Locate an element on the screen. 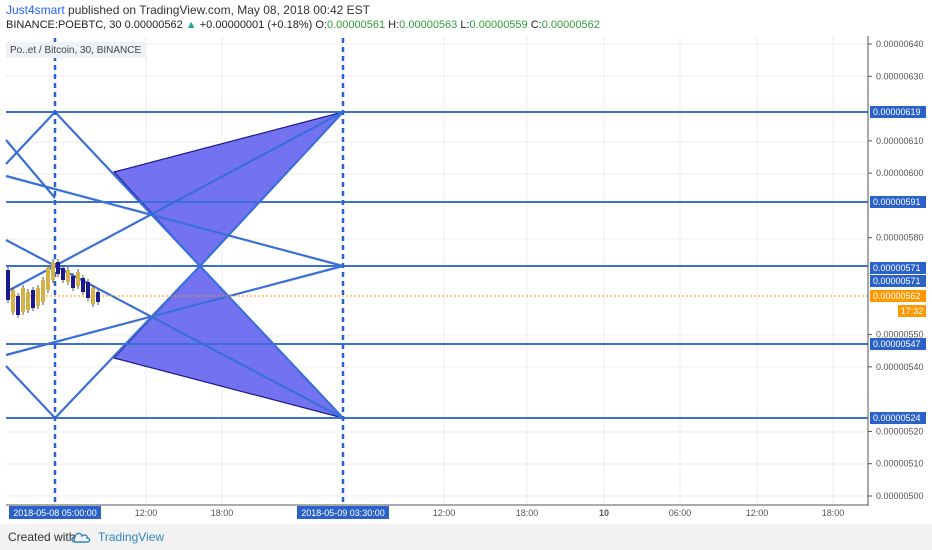 The image size is (932, 550). y-tick-label: 0.00000630 is located at coordinates (900, 76).